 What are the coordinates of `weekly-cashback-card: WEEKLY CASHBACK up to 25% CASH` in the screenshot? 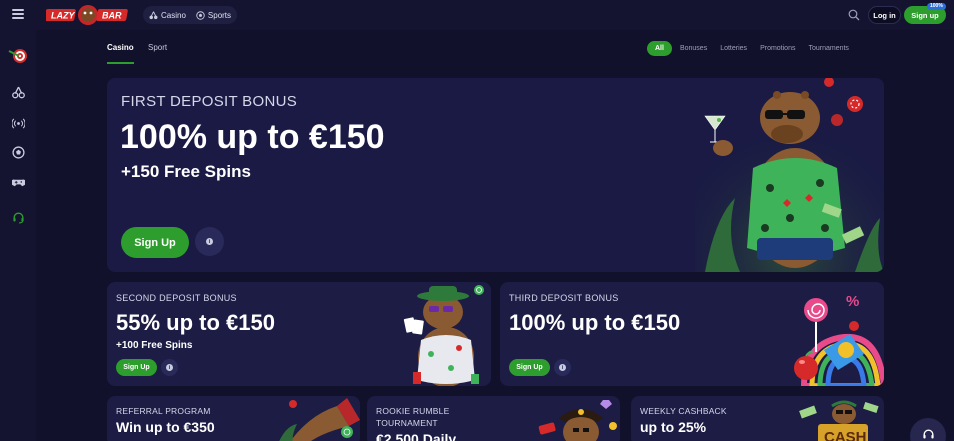 It's located at (757, 418).